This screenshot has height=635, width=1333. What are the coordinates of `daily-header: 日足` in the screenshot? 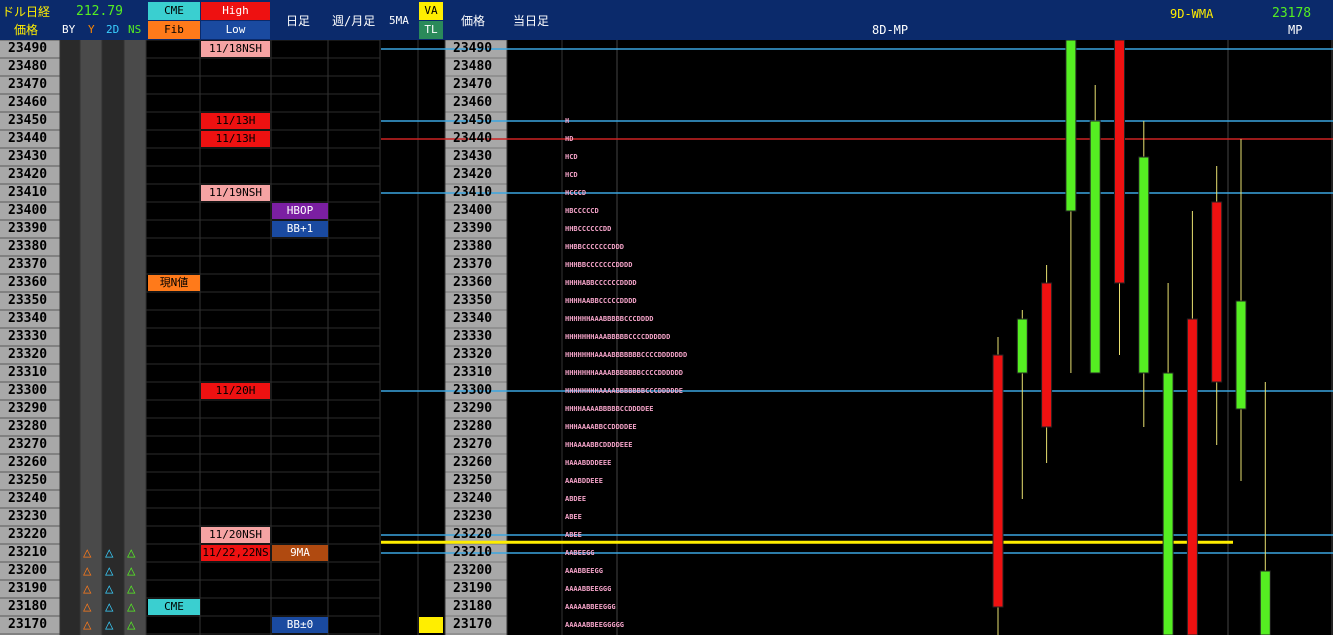 It's located at (298, 21).